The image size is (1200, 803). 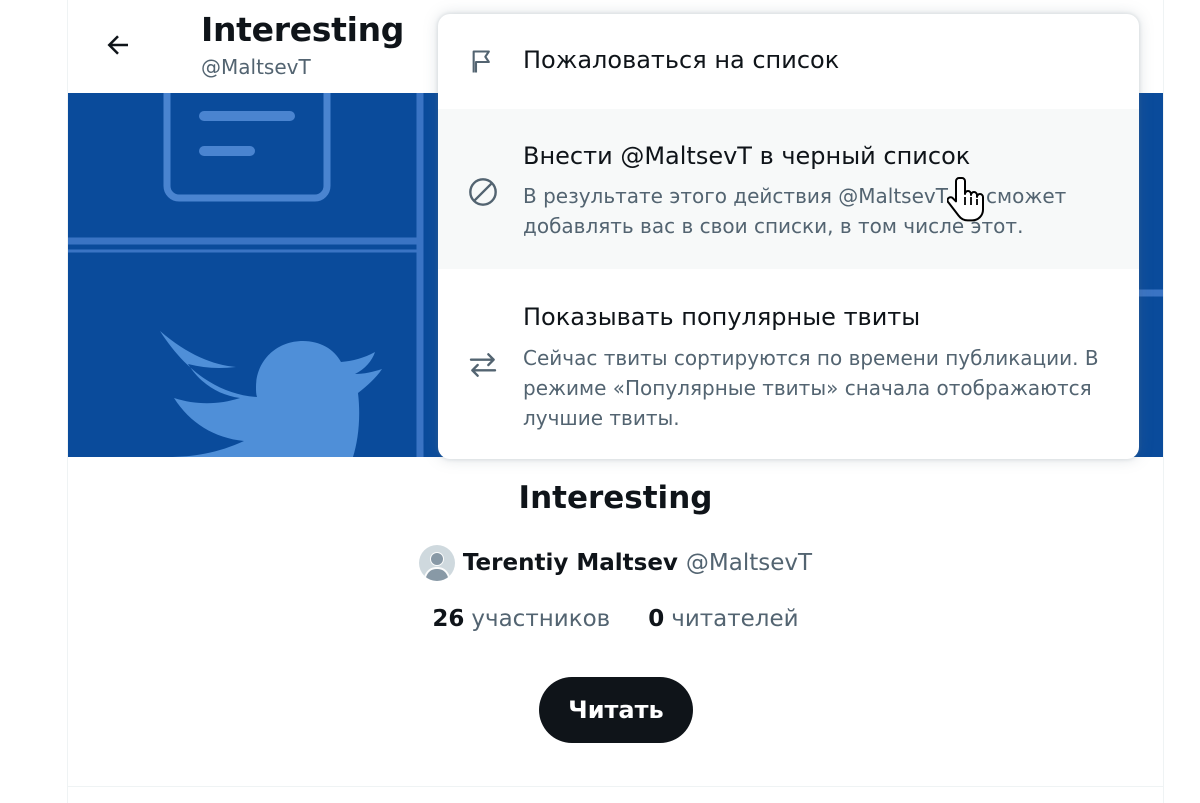 I want to click on menu-item-title: Пожаловаться на список, so click(x=681, y=60).